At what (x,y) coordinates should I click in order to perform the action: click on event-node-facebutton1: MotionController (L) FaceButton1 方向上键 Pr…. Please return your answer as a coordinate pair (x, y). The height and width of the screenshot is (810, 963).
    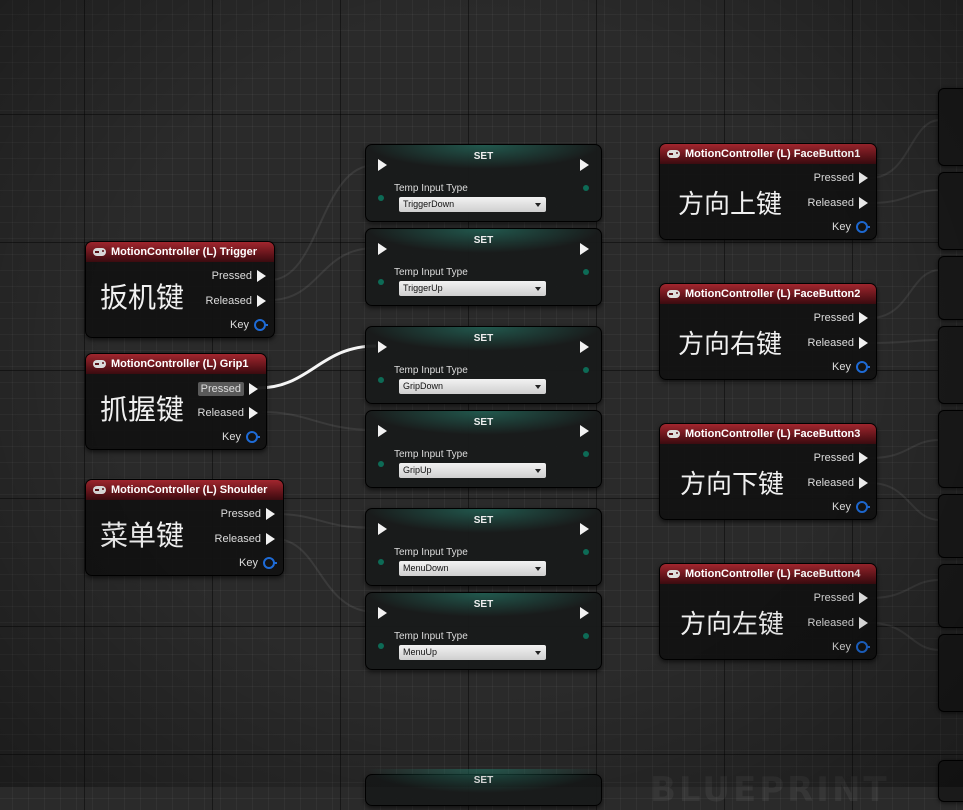
    Looking at the image, I should click on (768, 191).